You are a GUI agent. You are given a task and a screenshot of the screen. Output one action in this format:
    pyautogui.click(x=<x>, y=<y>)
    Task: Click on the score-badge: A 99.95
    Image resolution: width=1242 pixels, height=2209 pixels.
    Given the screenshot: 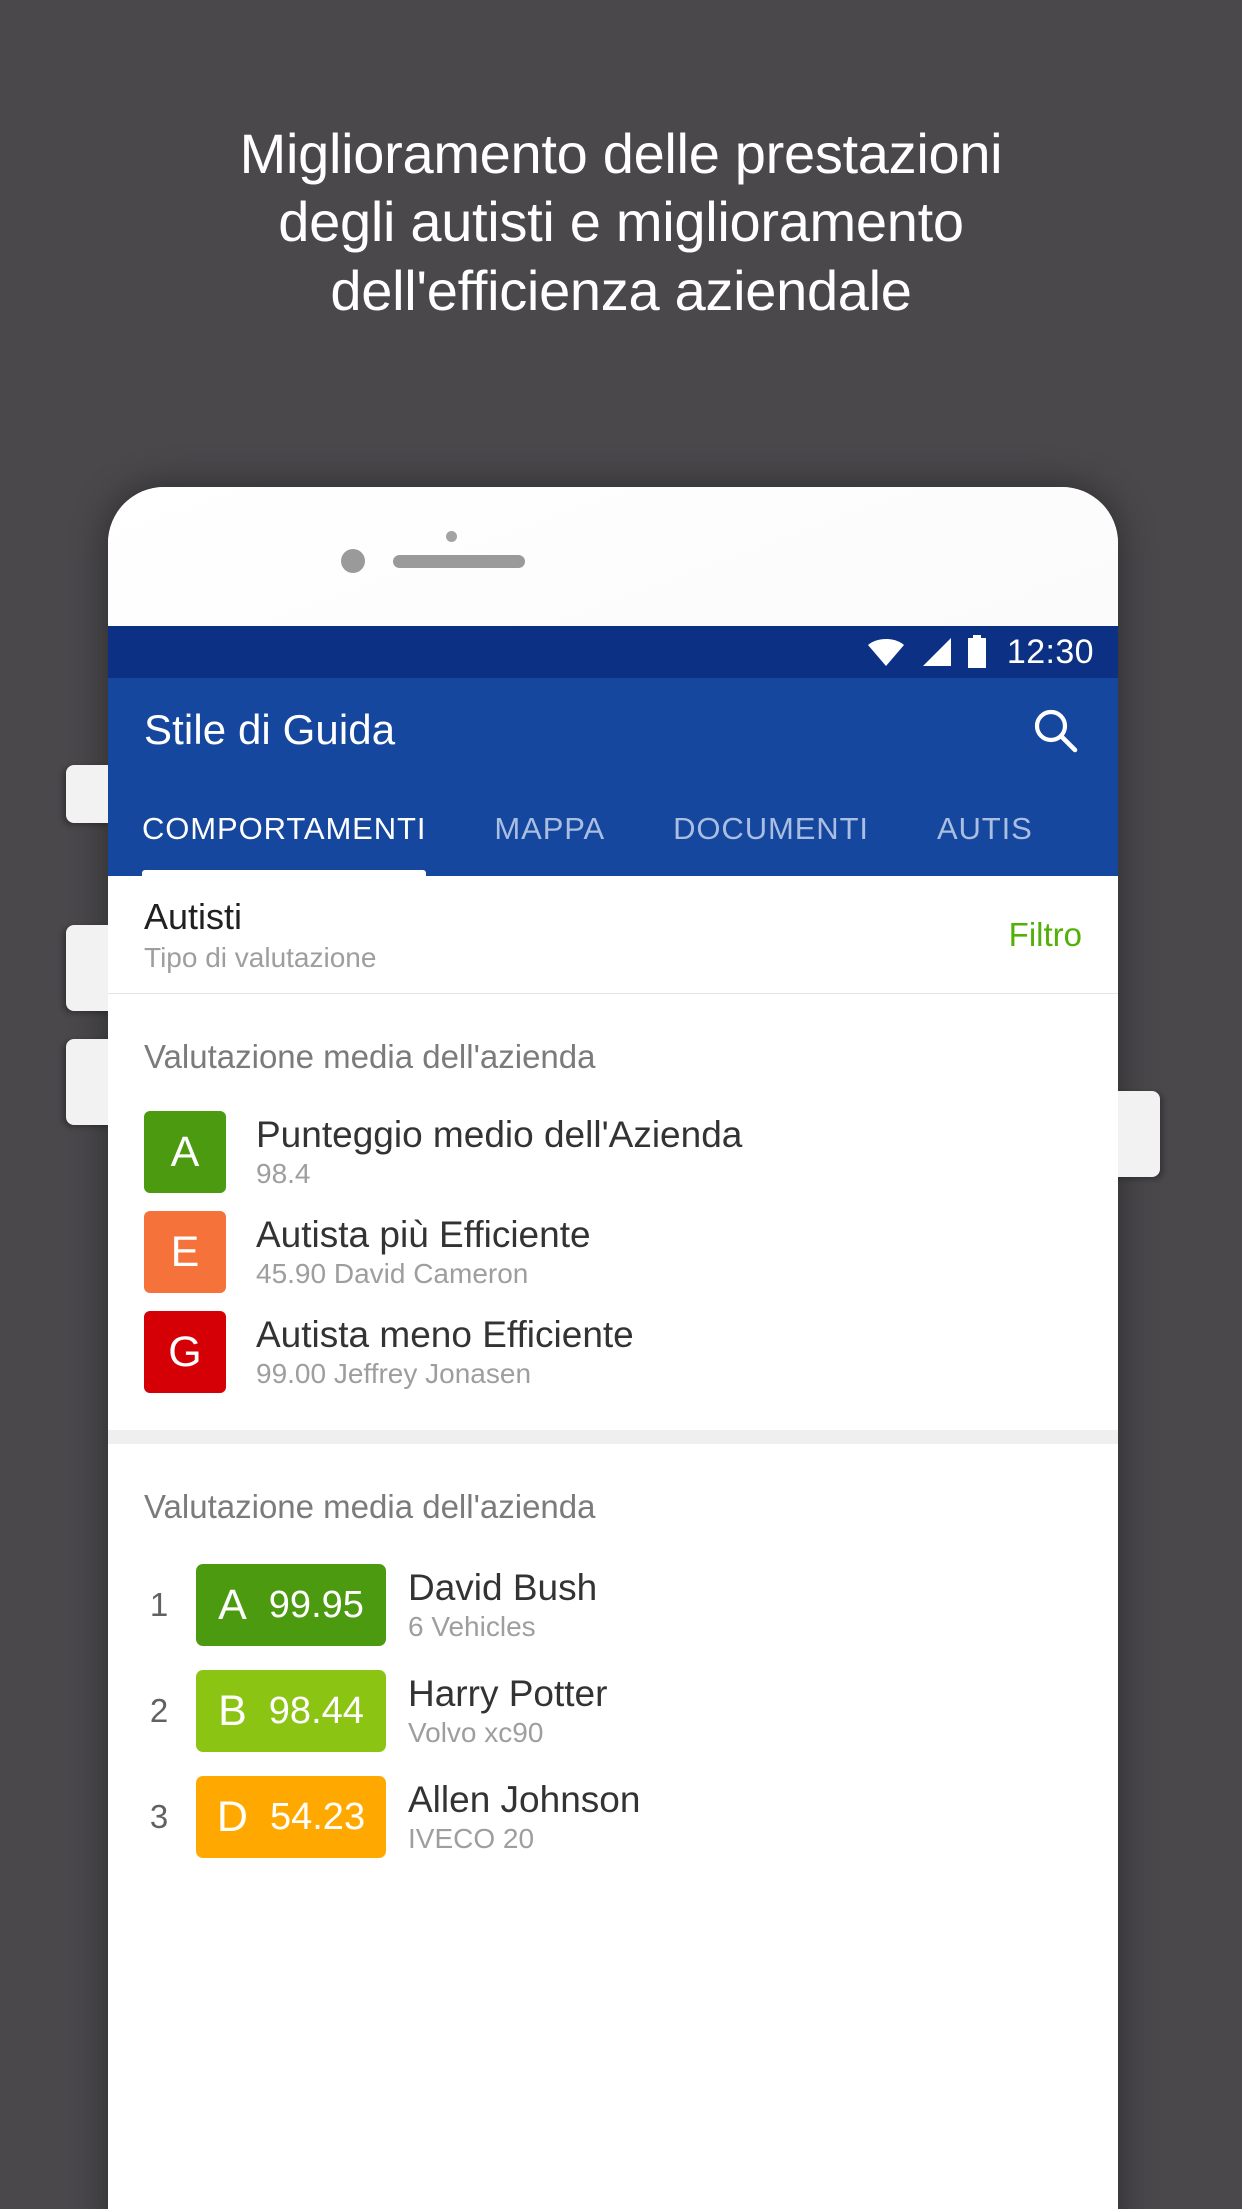 What is the action you would take?
    pyautogui.click(x=291, y=1605)
    